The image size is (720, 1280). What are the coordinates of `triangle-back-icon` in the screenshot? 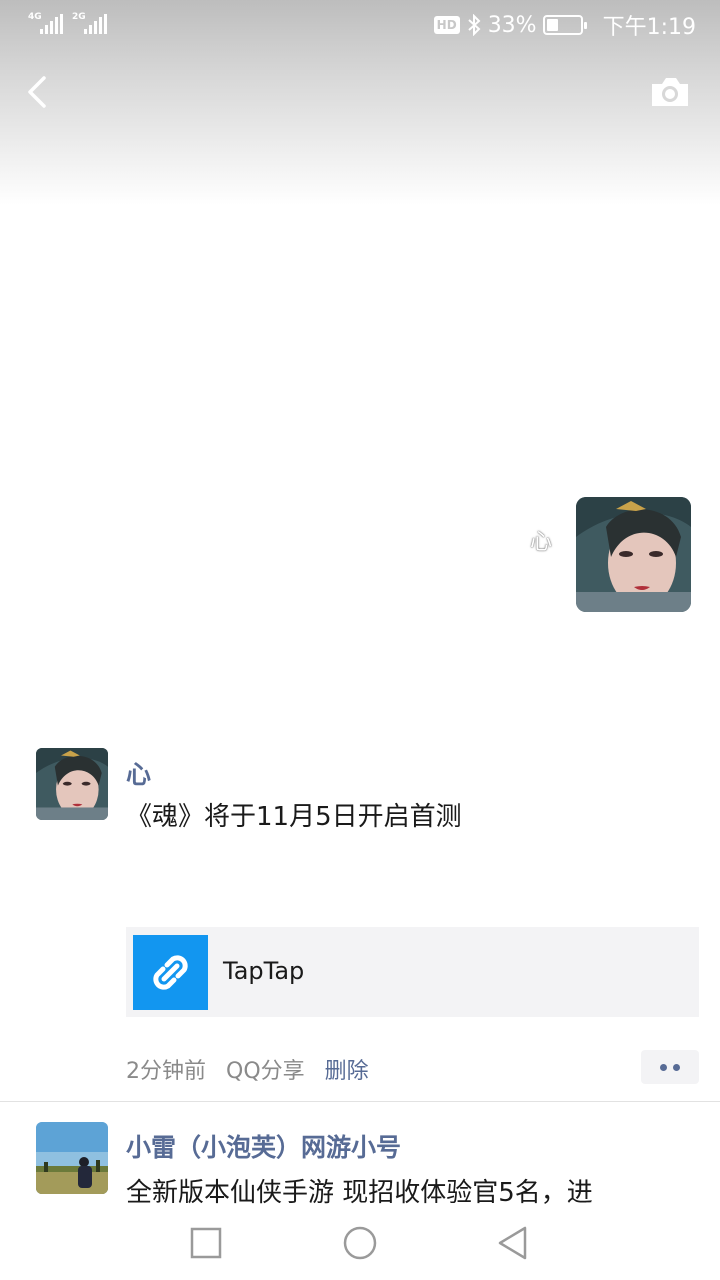 It's located at (512, 1243).